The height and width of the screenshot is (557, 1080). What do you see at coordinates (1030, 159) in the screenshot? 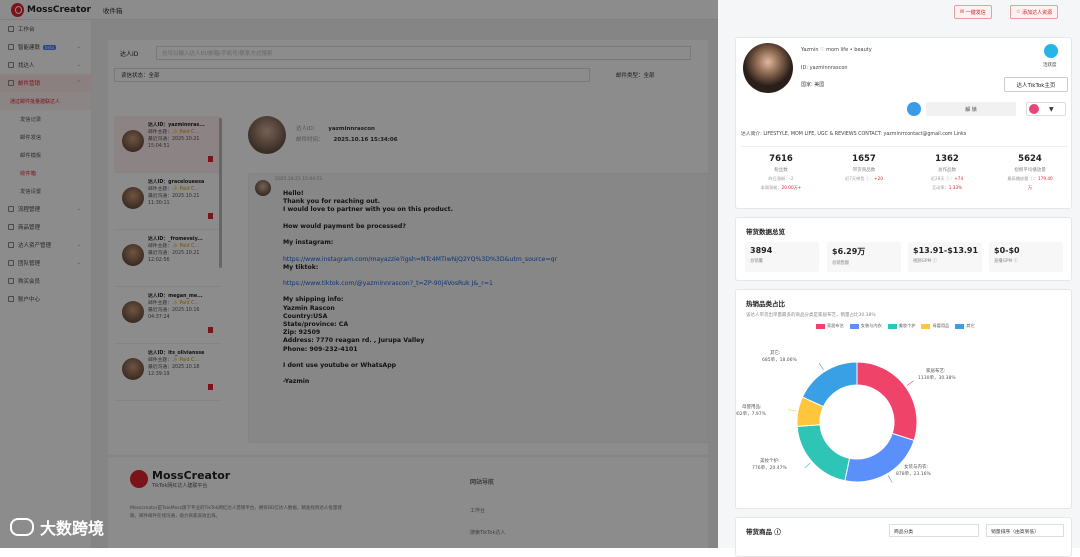
I see `stat-value: 5624` at bounding box center [1030, 159].